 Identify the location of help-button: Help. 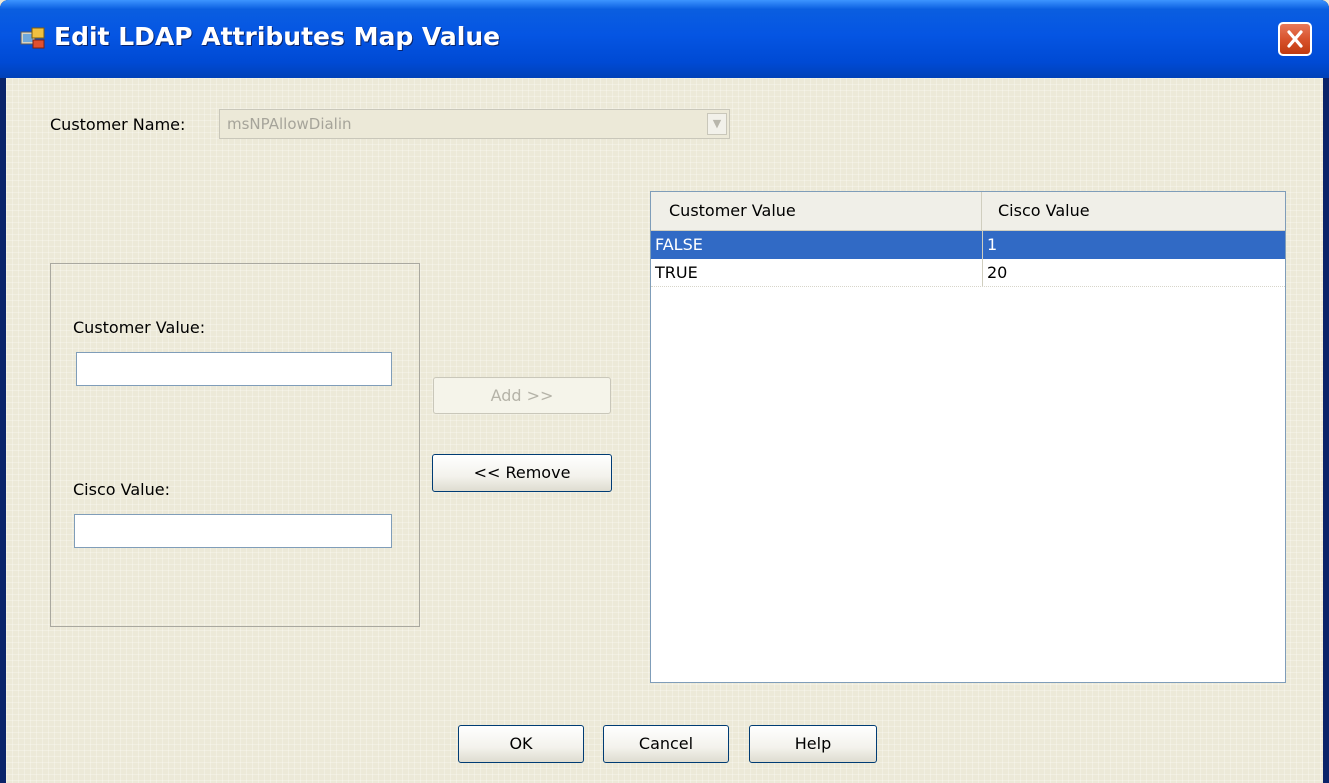
(813, 744).